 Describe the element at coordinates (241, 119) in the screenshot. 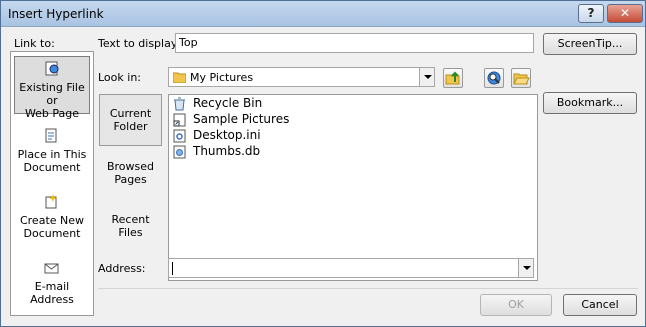

I see `file-name: Sample Pictures` at that location.